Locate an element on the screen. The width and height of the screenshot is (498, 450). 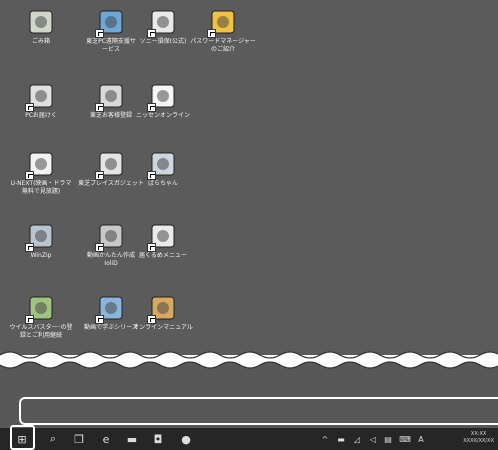
network-icon: ◿ is located at coordinates (357, 439).